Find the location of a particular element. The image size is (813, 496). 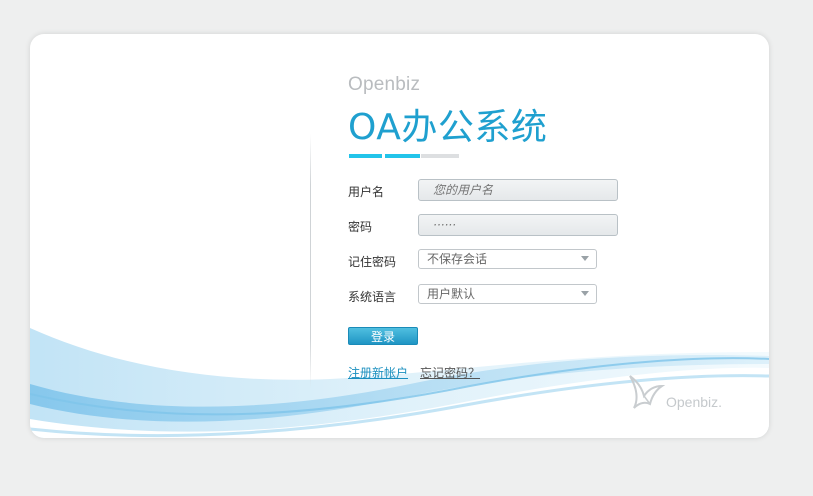

forgot-password-link: 忘记密码？ is located at coordinates (450, 372).